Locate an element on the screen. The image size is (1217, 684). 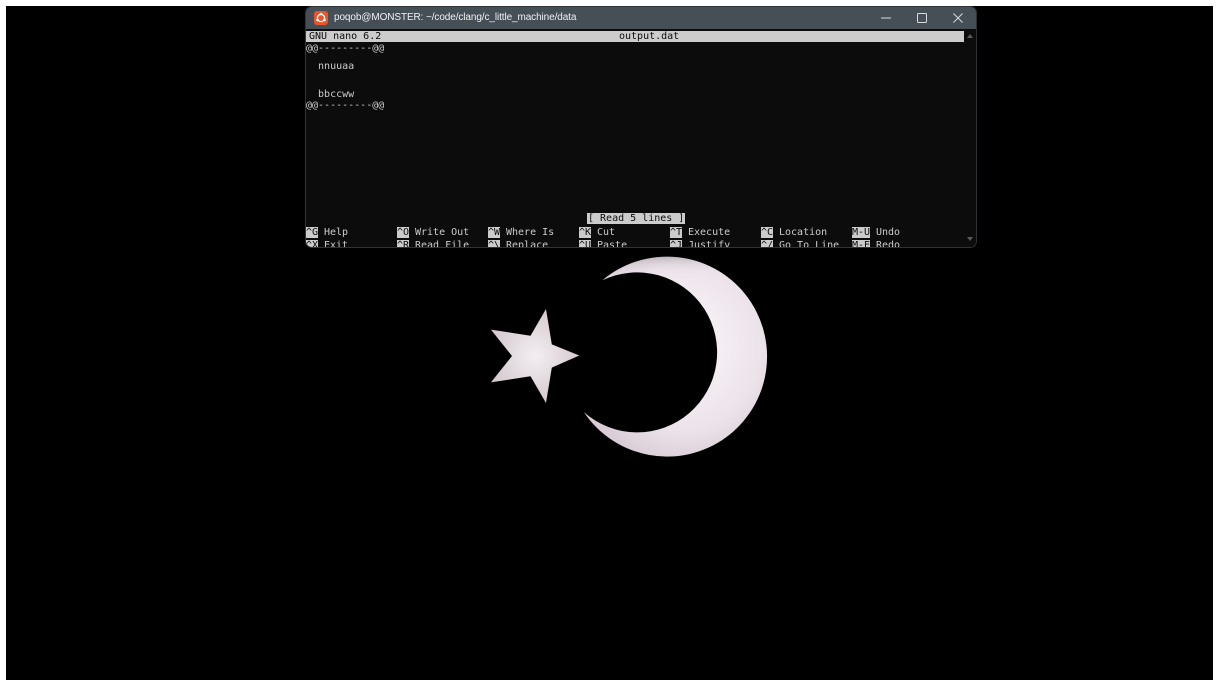
shortcut-key-exit: ^X is located at coordinates (312, 243).